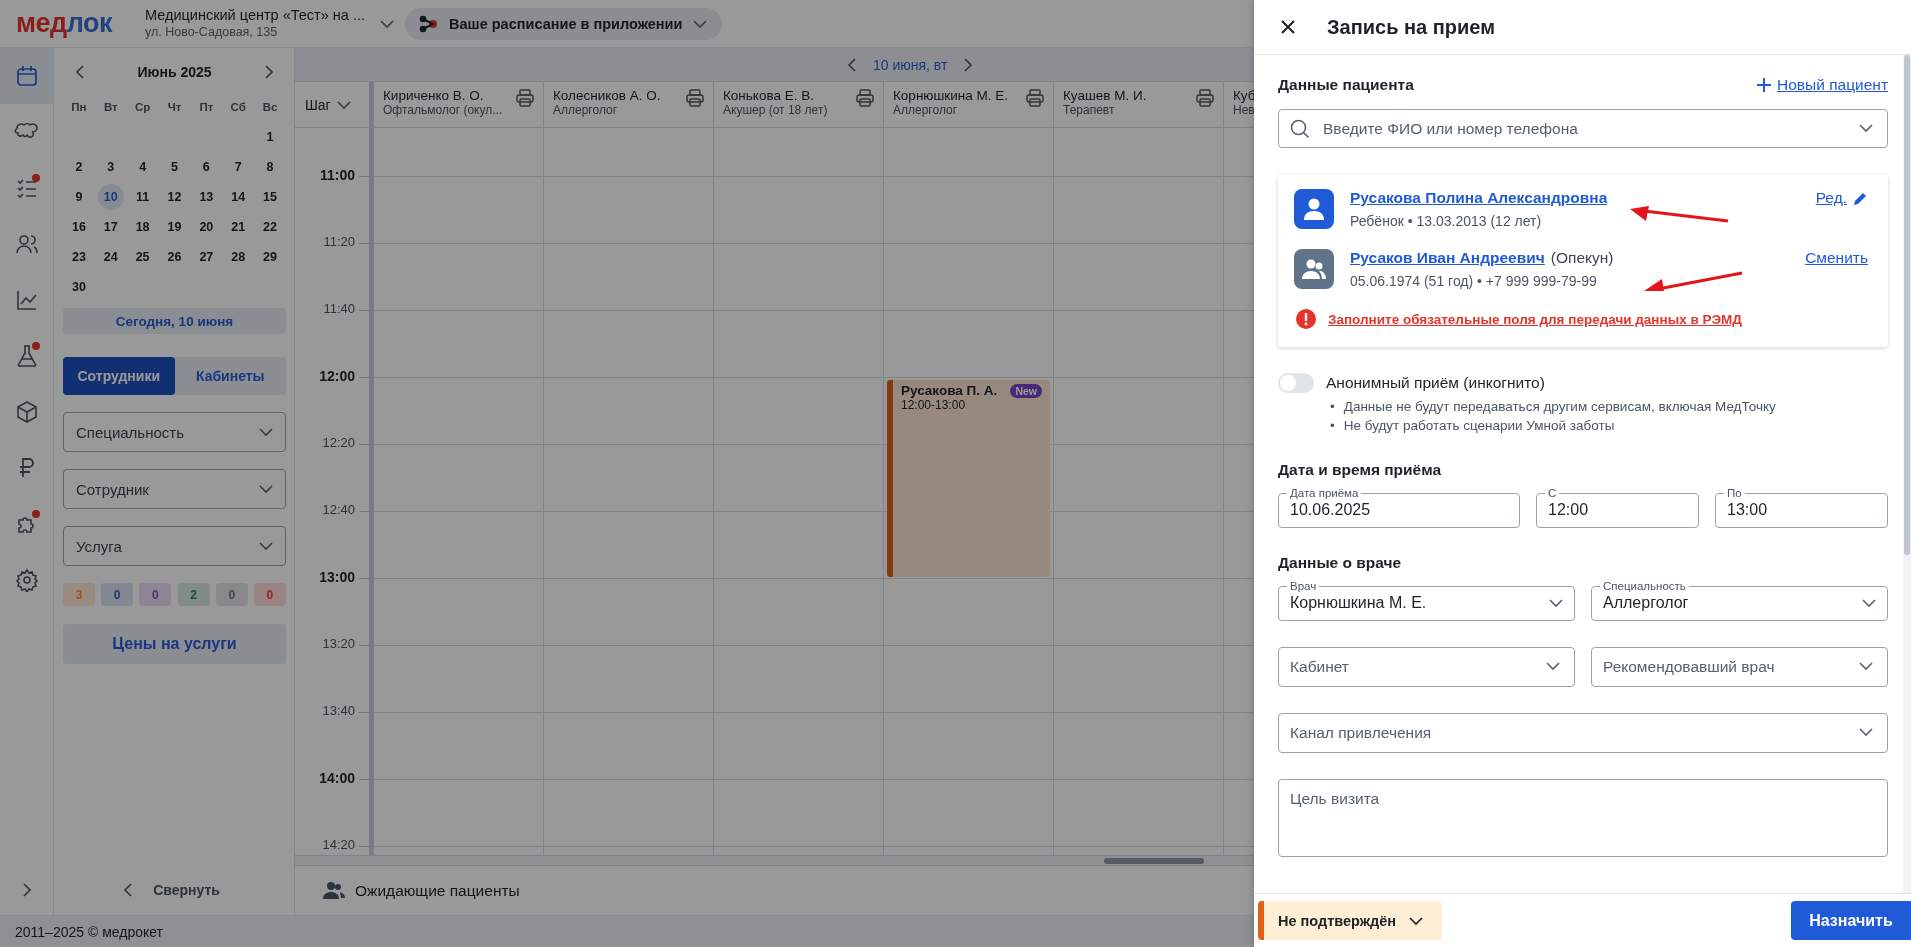 The height and width of the screenshot is (947, 1911). What do you see at coordinates (78, 197) in the screenshot?
I see `calendar-day: 9` at bounding box center [78, 197].